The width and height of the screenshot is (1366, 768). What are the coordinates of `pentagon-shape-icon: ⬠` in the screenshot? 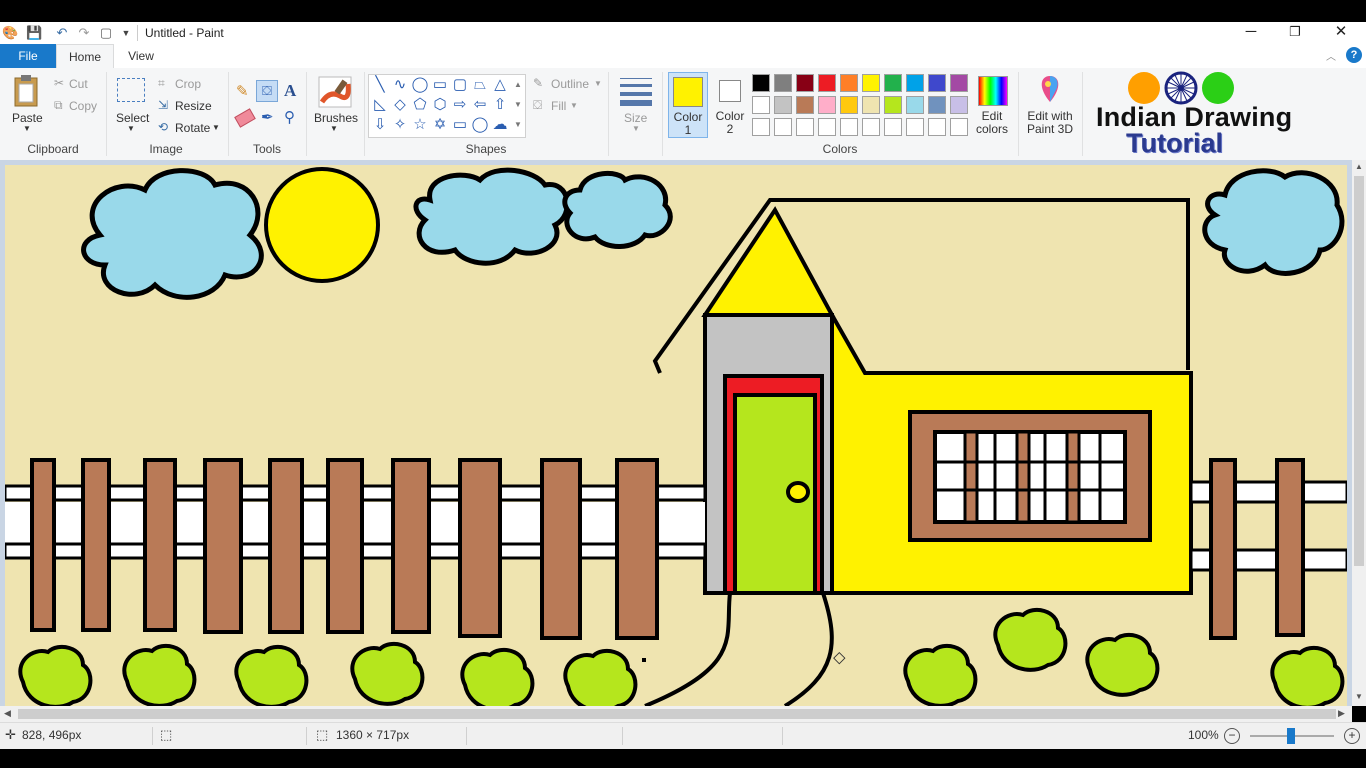 It's located at (420, 105).